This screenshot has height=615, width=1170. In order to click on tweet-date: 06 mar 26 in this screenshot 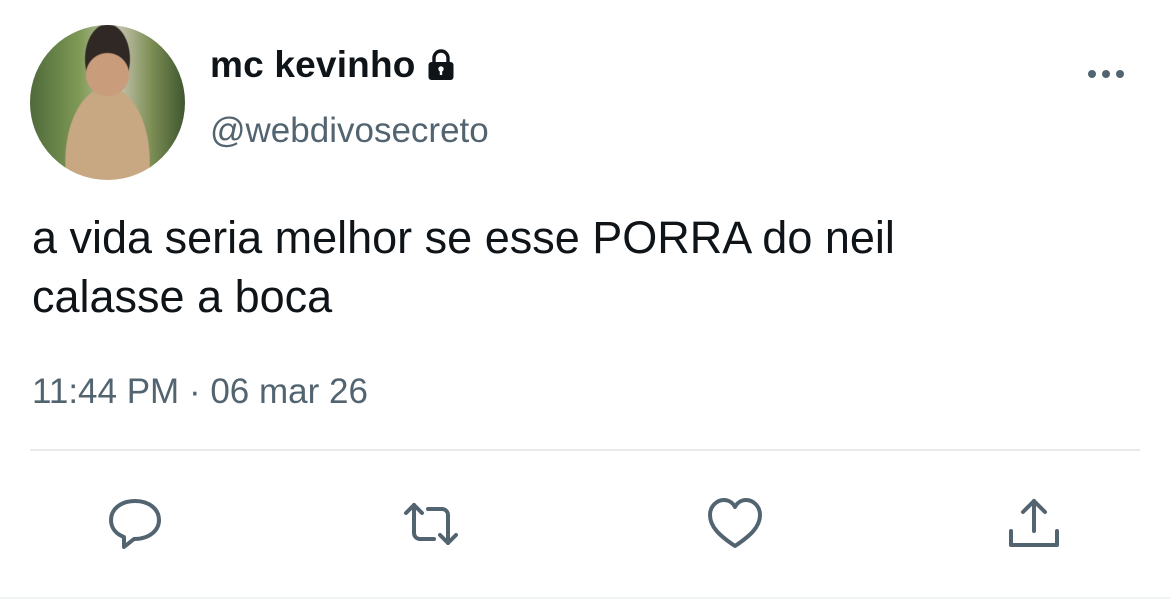, I will do `click(289, 391)`.